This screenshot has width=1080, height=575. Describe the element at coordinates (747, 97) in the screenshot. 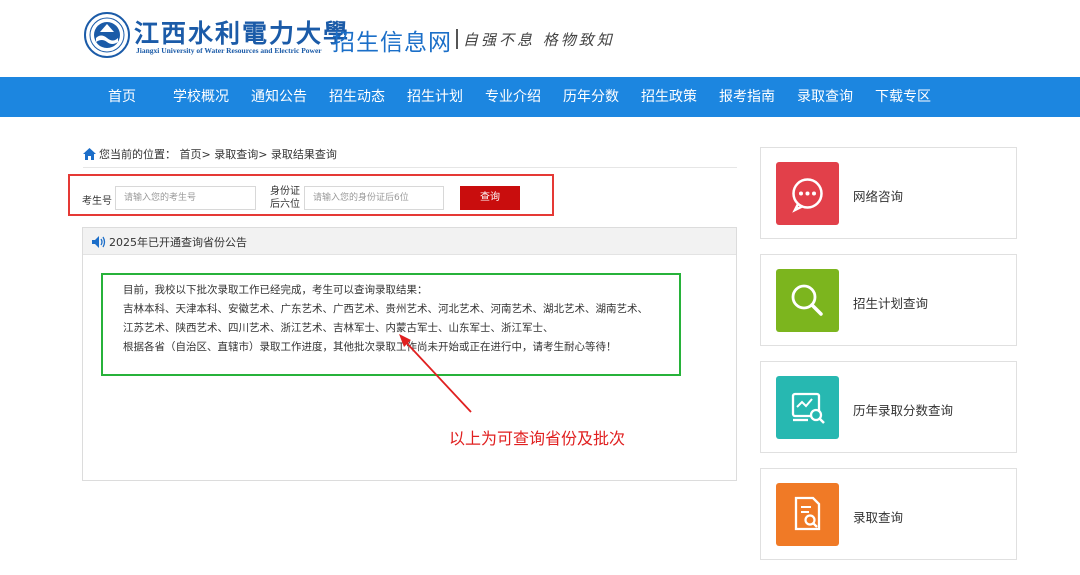

I see `nav-item-application-guide: 报考指南` at that location.